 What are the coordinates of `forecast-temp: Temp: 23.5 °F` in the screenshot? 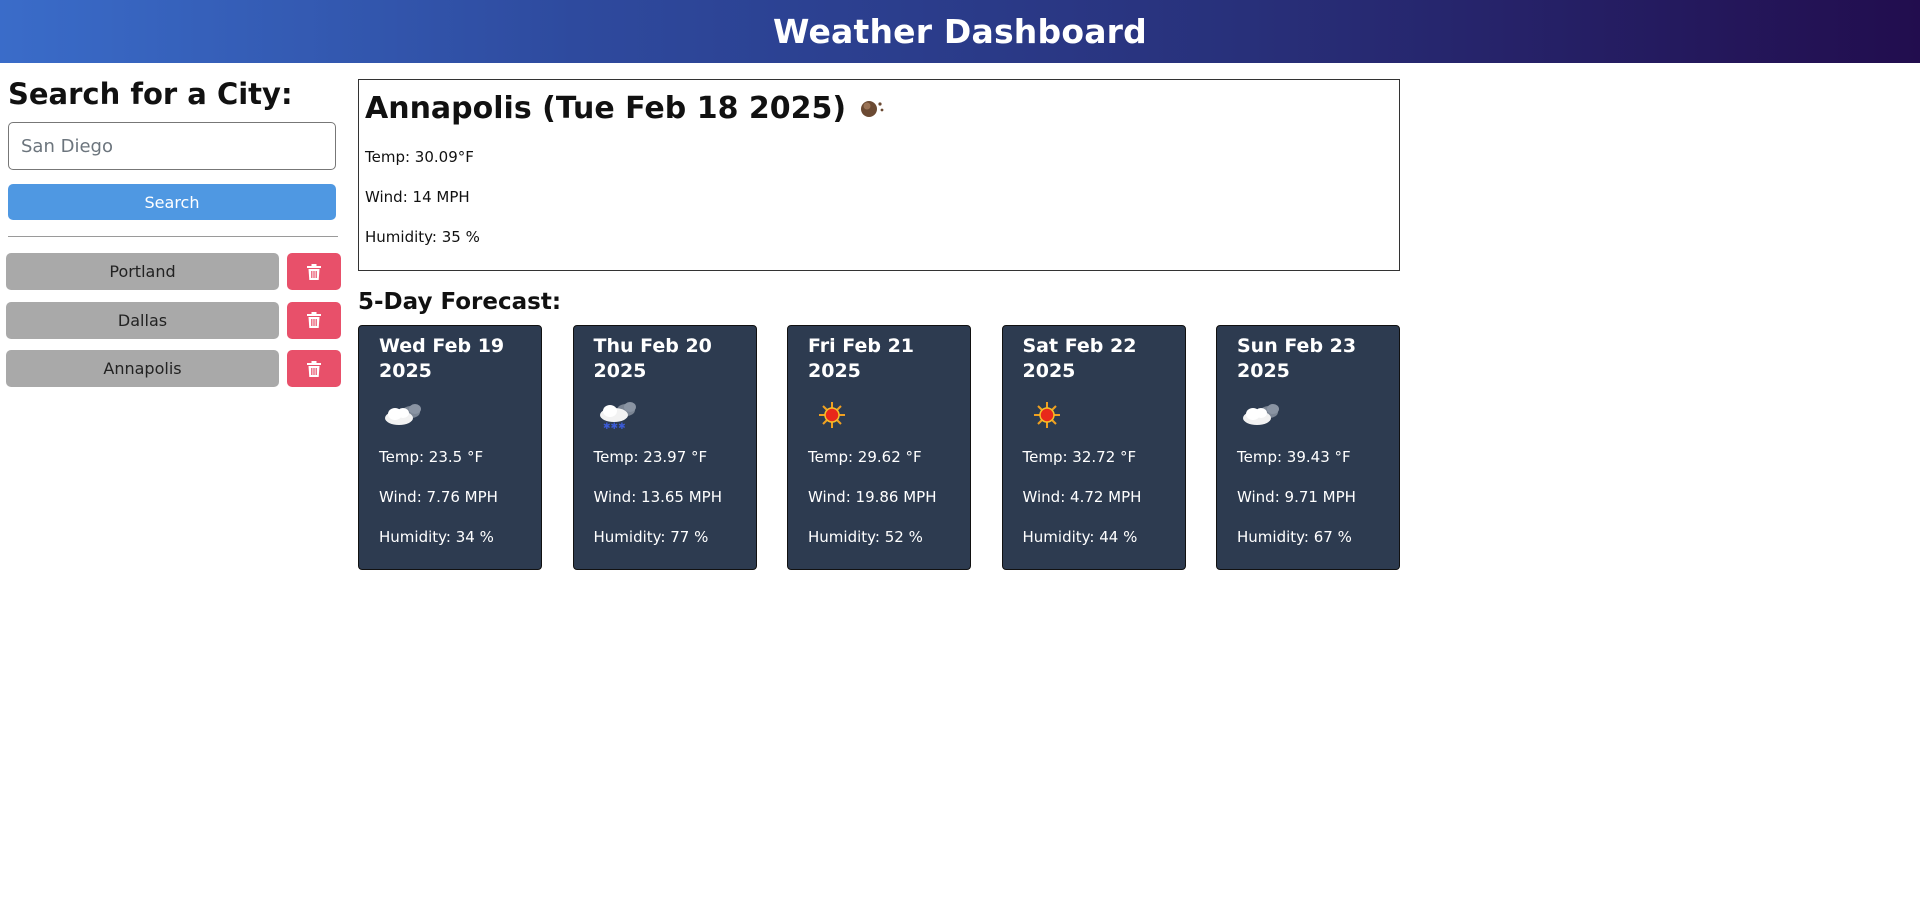 It's located at (431, 457).